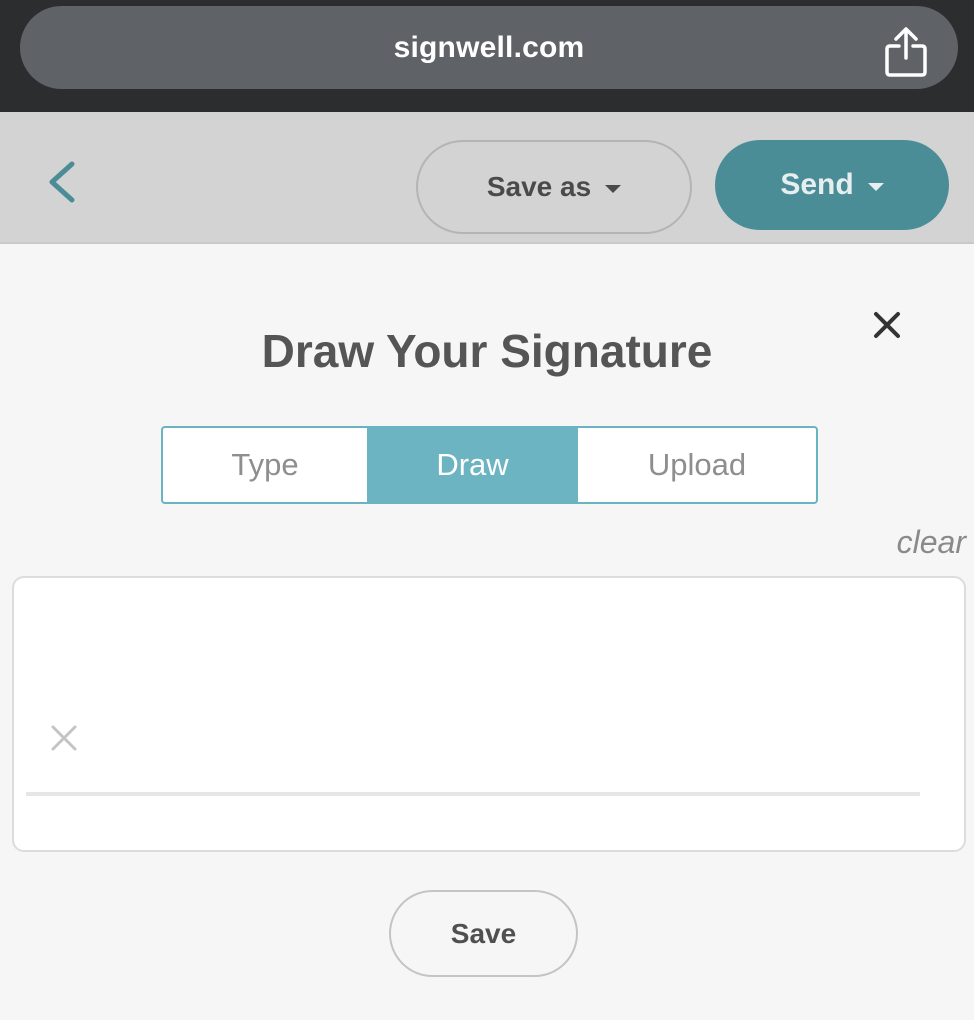 This screenshot has height=1020, width=974. What do you see at coordinates (906, 52) in the screenshot?
I see `share-icon` at bounding box center [906, 52].